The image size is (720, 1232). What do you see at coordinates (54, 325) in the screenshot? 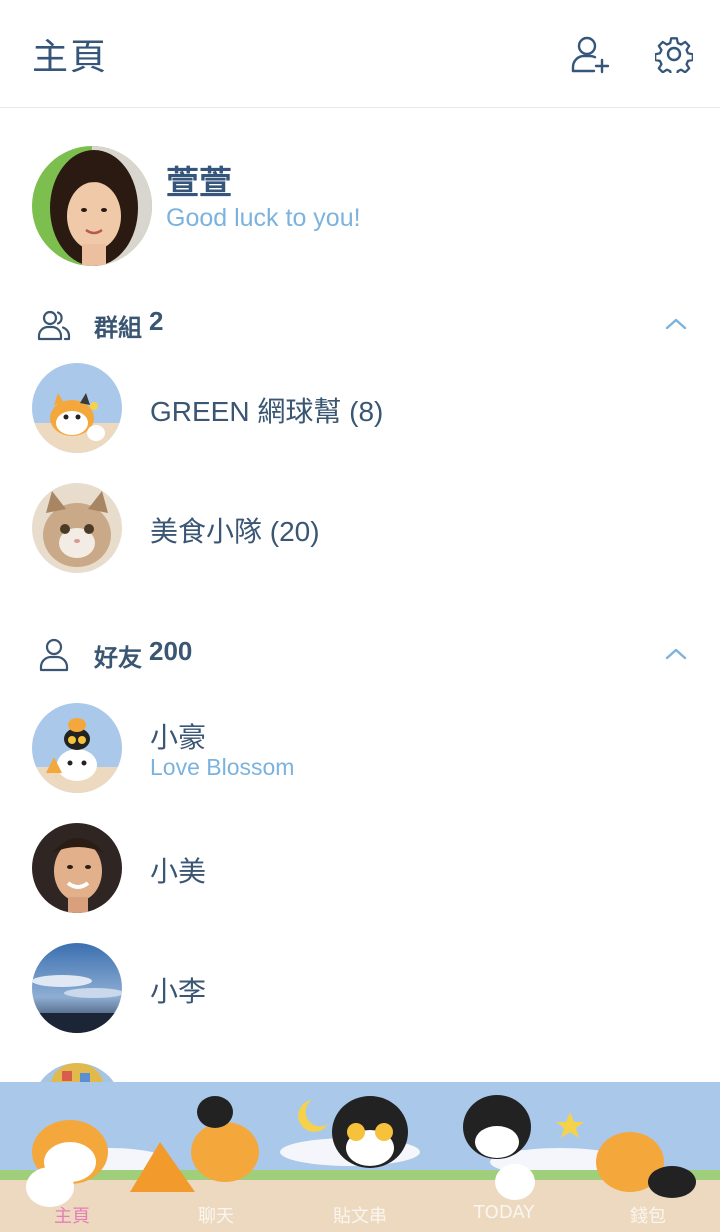
I see `group-icon` at bounding box center [54, 325].